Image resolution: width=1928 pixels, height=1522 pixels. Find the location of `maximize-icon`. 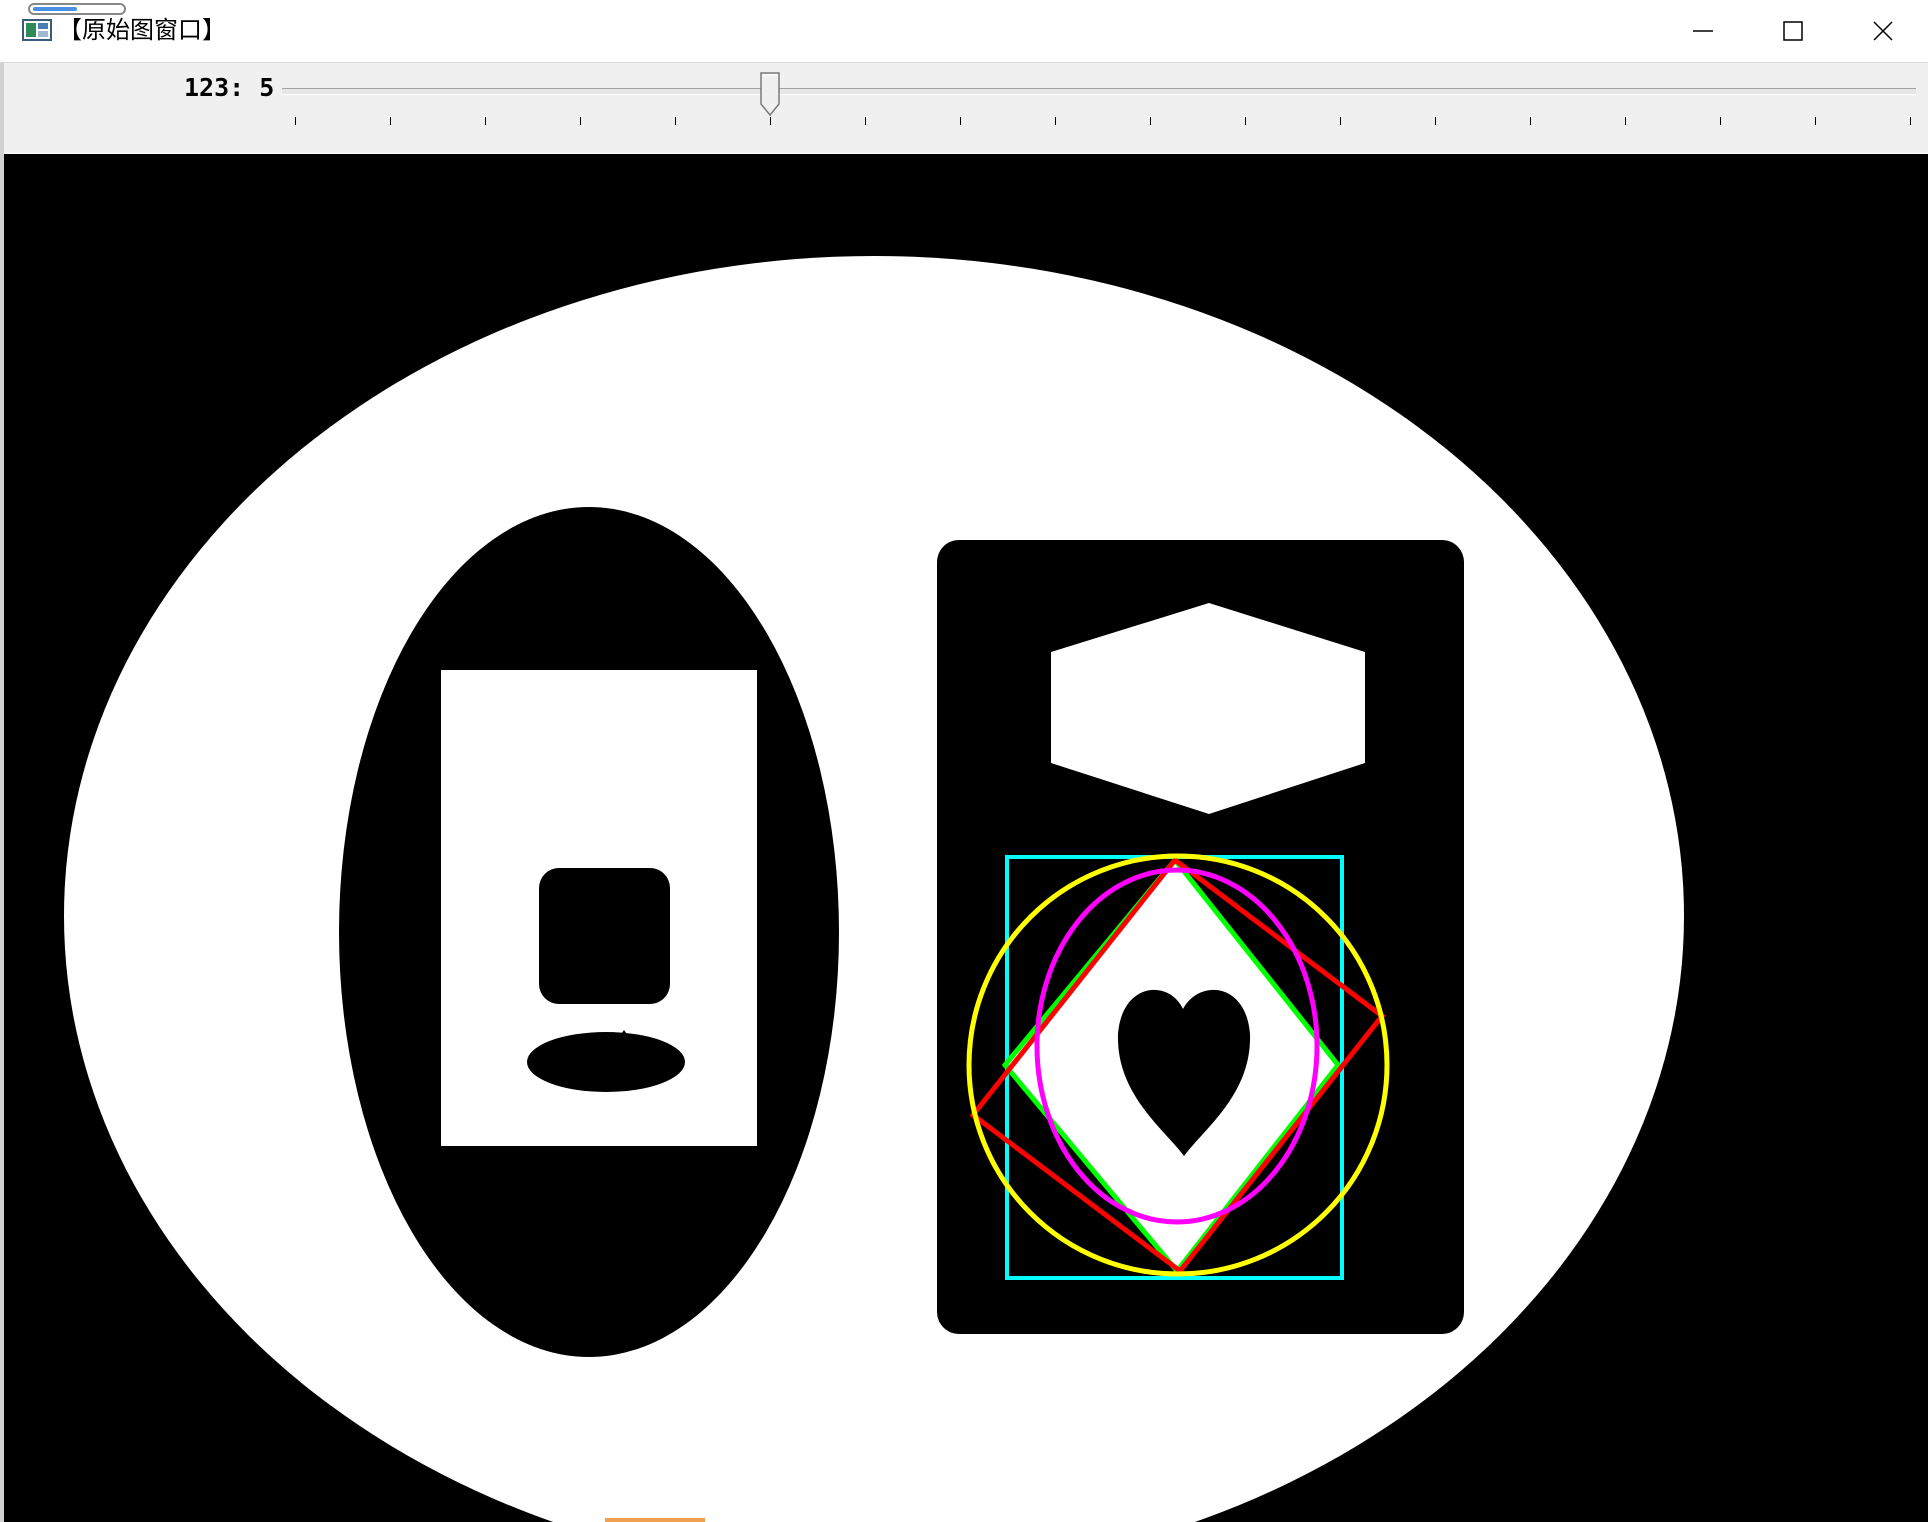

maximize-icon is located at coordinates (1793, 31).